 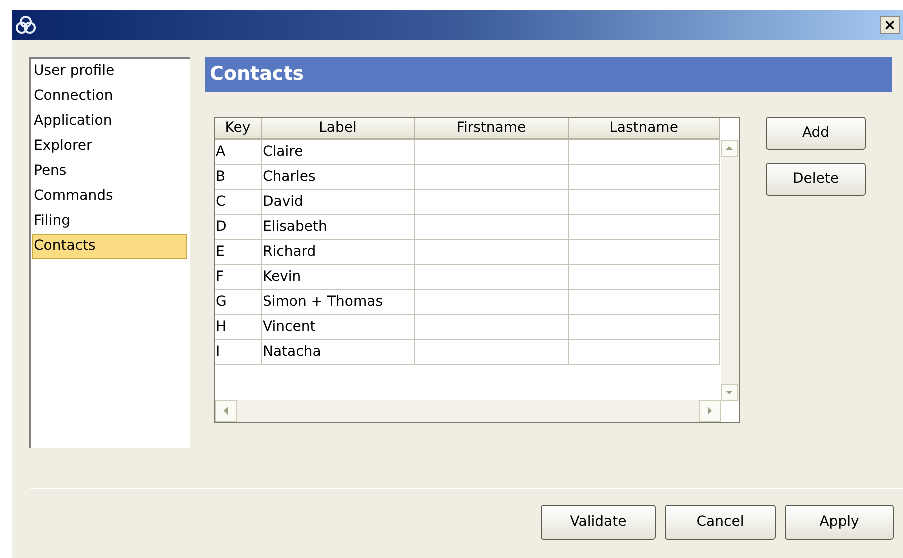 I want to click on scroll-up-icon, so click(x=729, y=148).